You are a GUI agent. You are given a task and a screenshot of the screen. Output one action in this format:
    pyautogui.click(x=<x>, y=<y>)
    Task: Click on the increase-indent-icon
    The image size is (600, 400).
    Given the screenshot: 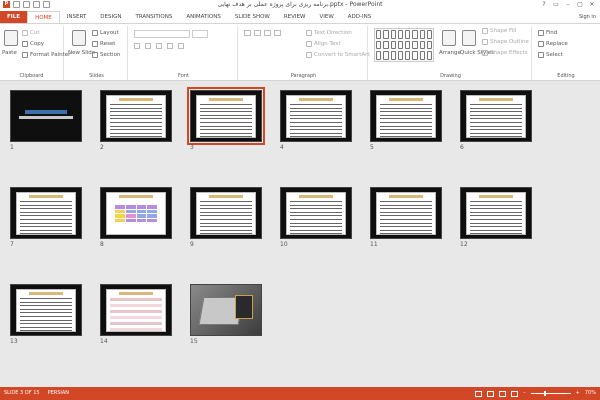 What is the action you would take?
    pyautogui.click(x=277, y=33)
    